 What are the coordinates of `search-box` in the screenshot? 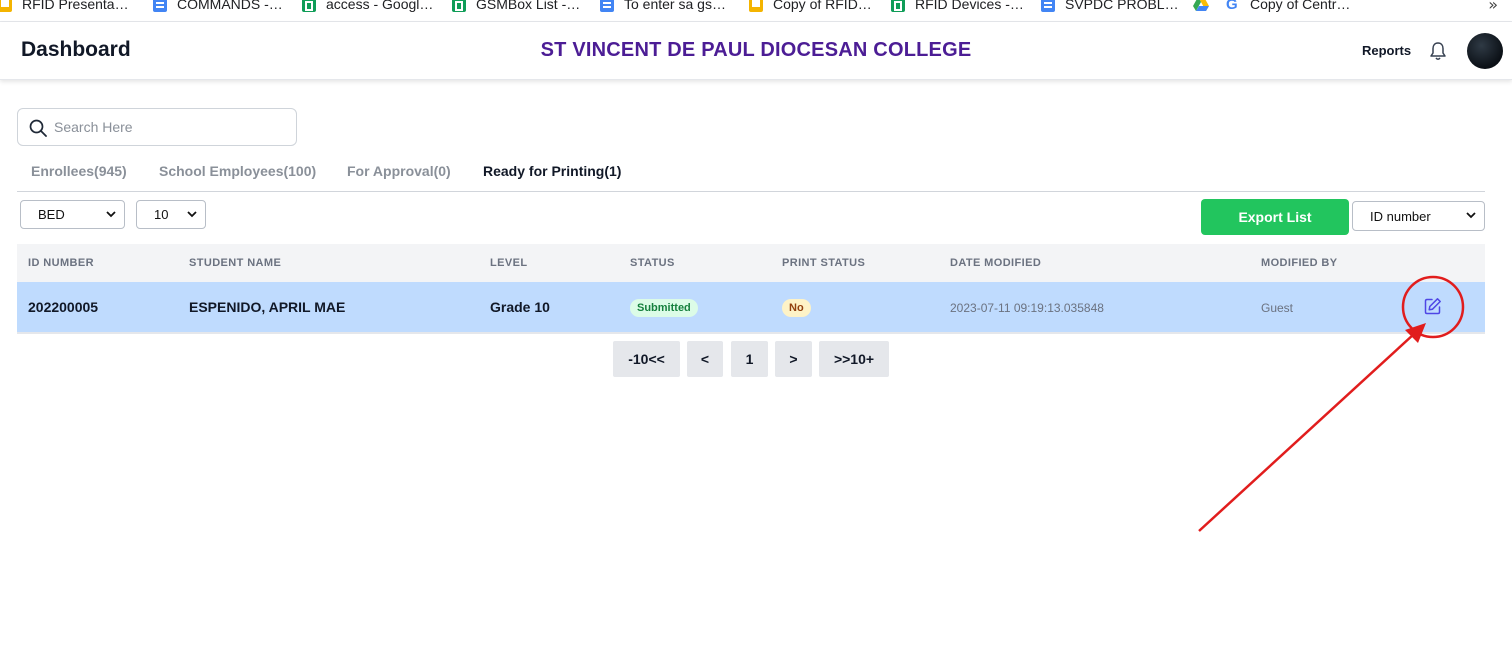 It's located at (157, 127).